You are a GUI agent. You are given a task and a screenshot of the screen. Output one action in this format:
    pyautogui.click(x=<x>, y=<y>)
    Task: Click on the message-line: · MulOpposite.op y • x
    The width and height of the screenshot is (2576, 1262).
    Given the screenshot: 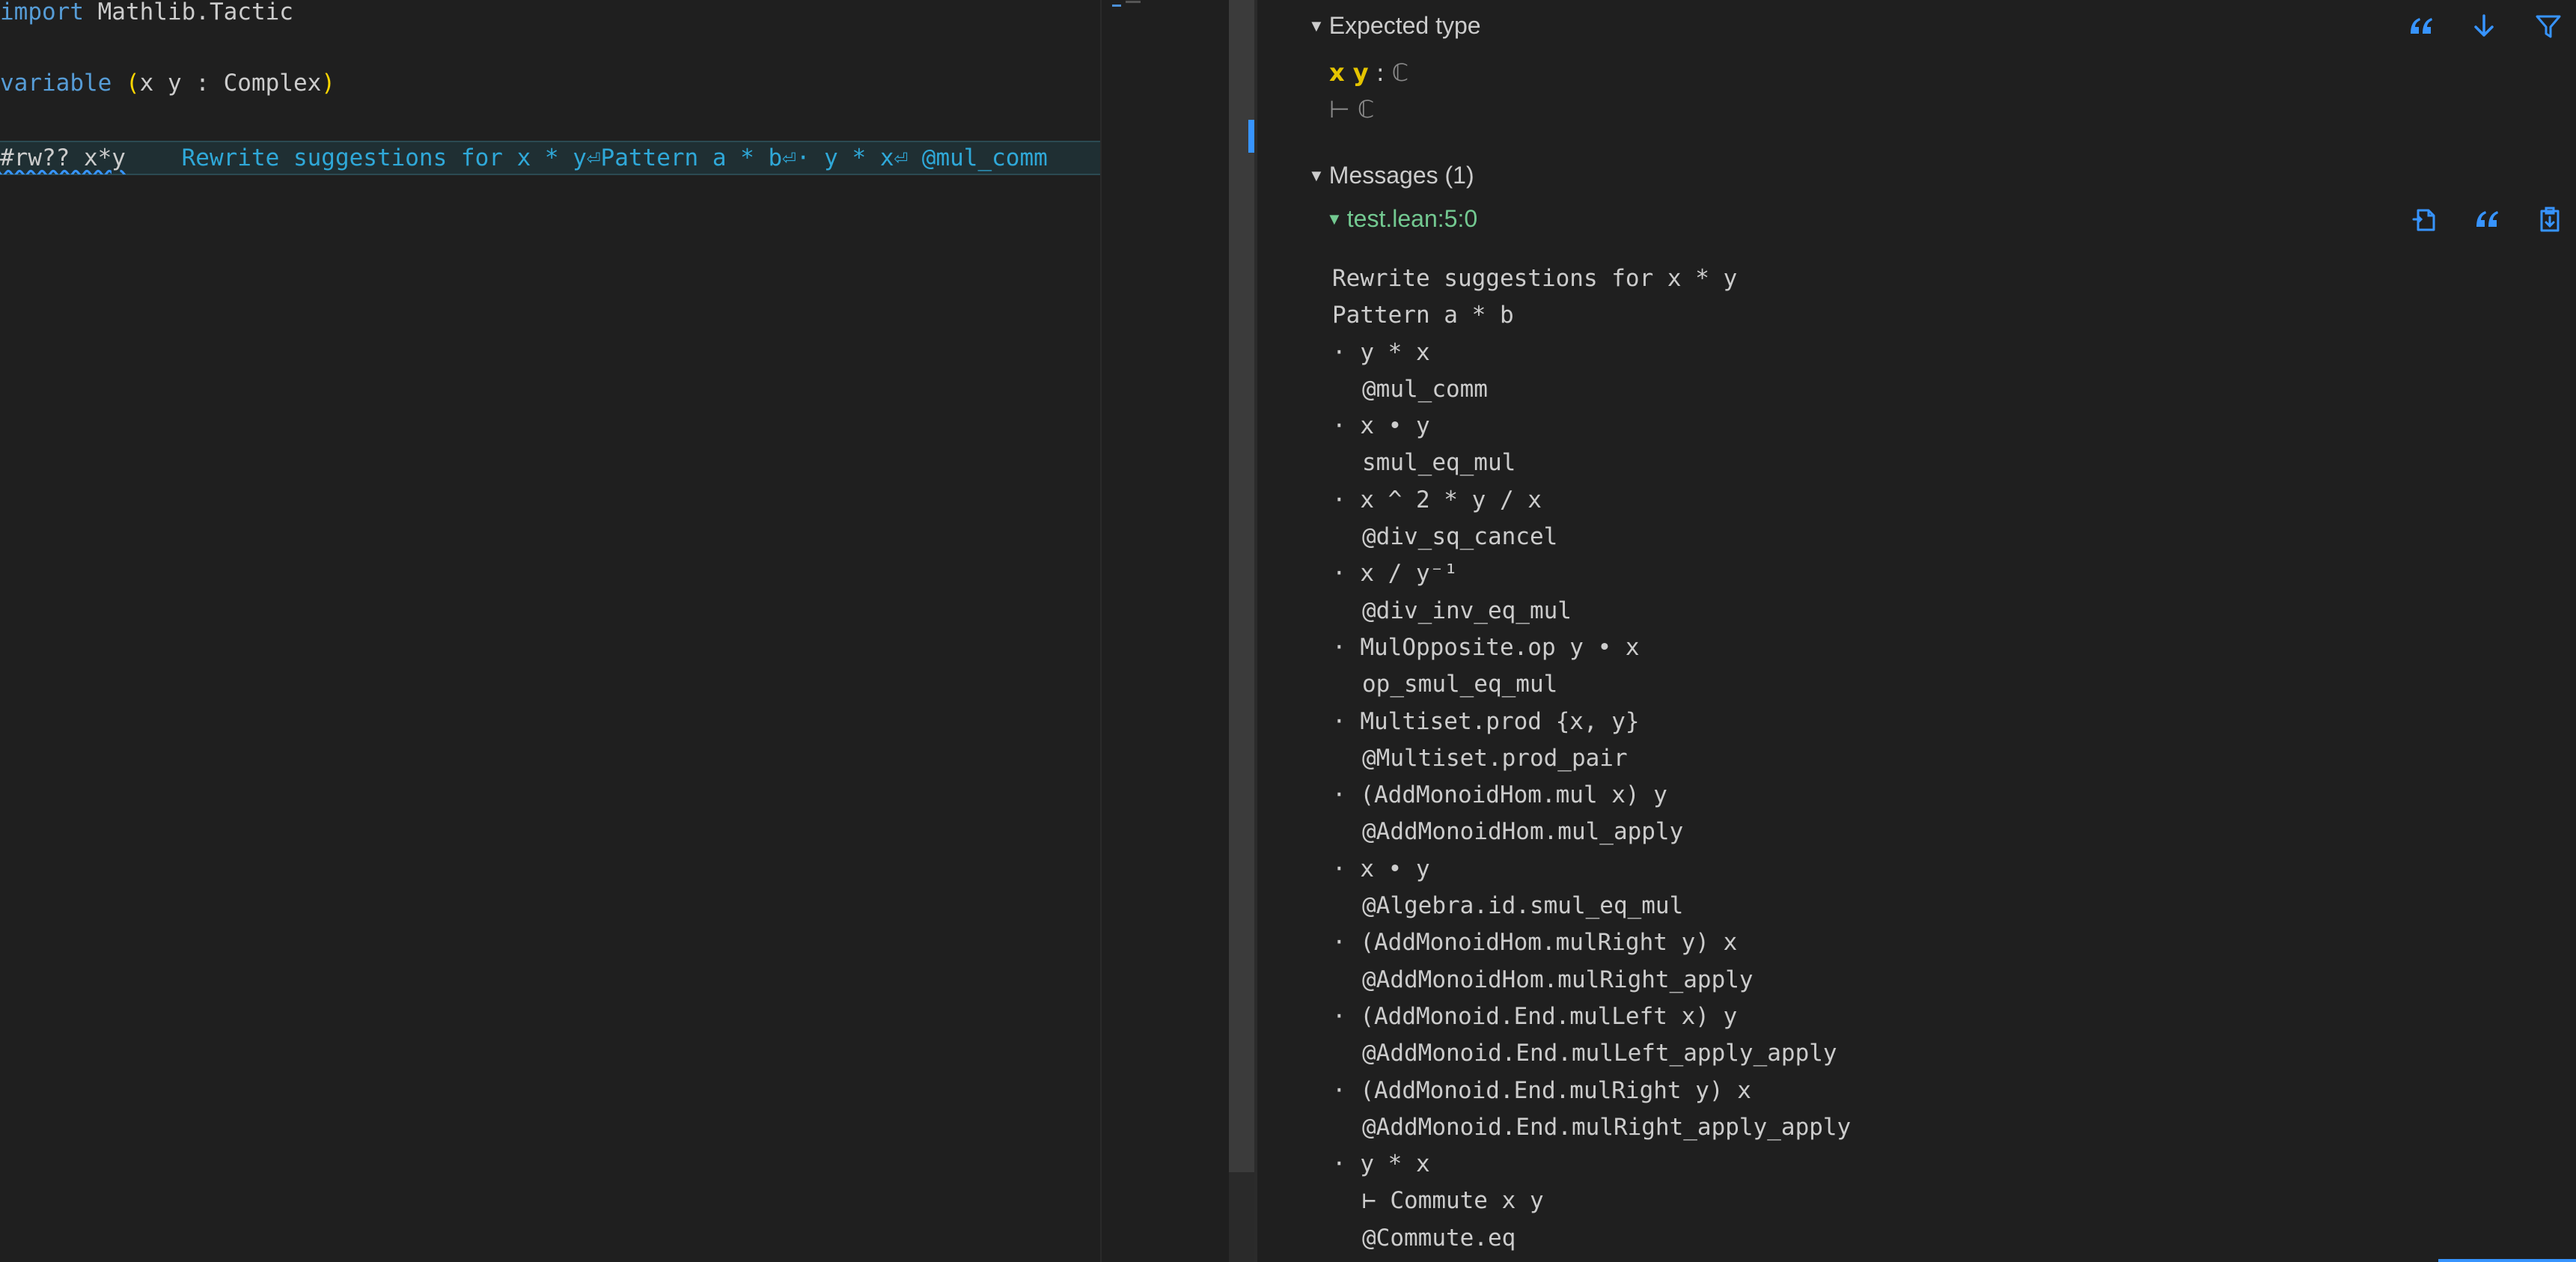 What is the action you would take?
    pyautogui.click(x=1946, y=648)
    